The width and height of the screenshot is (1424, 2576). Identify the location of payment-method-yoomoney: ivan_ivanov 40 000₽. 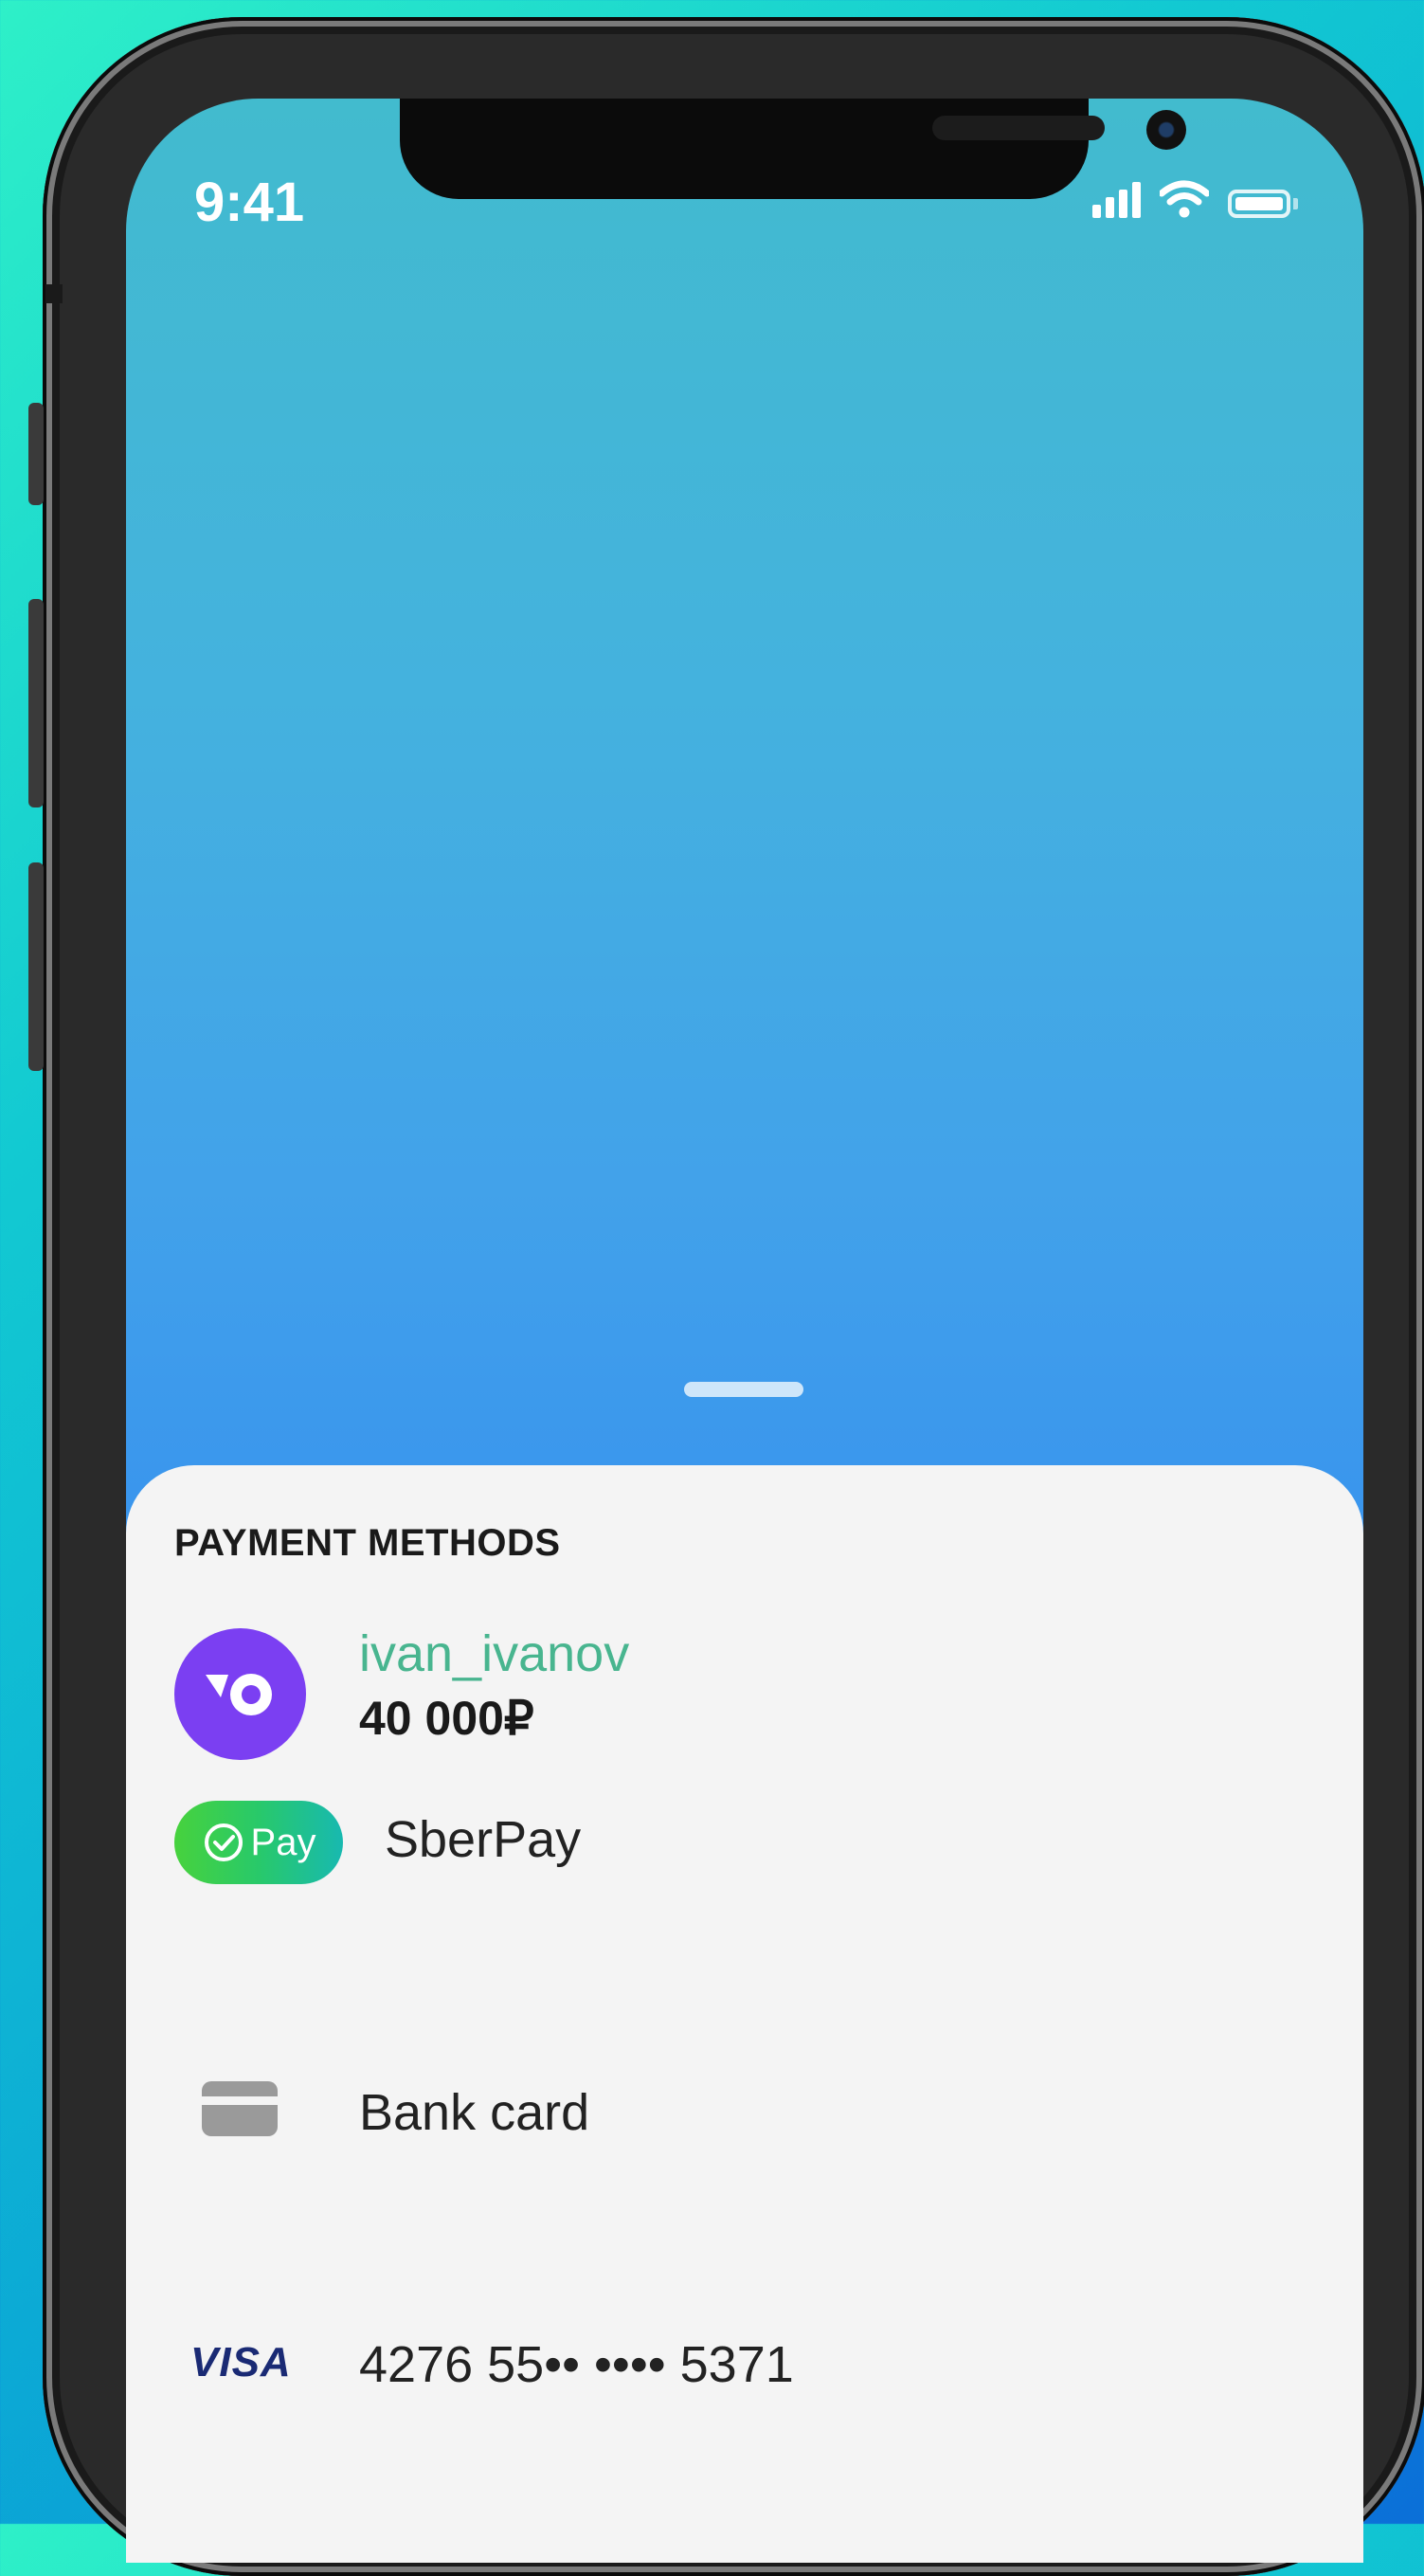
(744, 1688).